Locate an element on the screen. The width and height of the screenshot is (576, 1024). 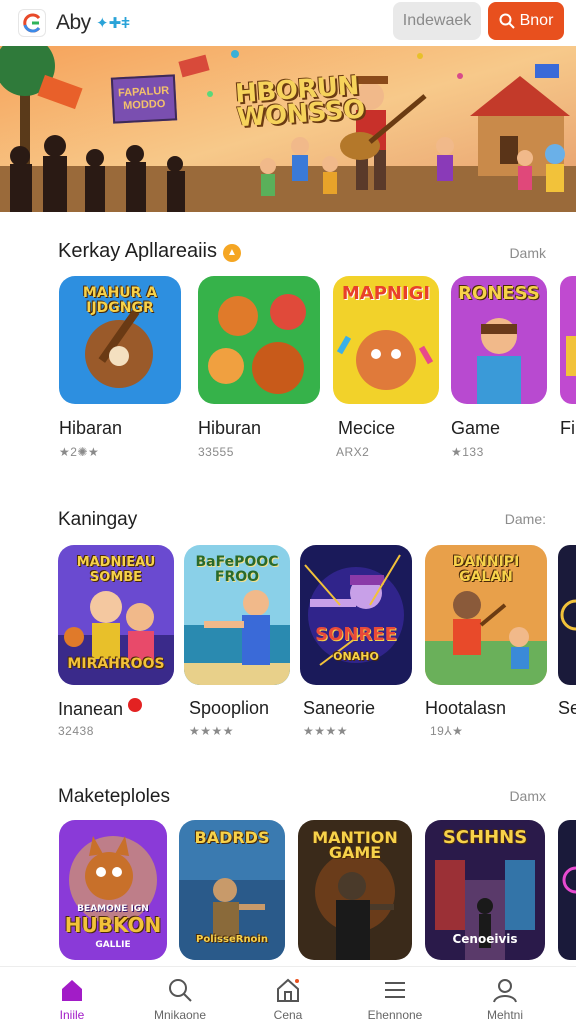
bottom-navigation: Iniile Mnikaone Cena Ehennone Mehtni is located at coordinates (288, 995).